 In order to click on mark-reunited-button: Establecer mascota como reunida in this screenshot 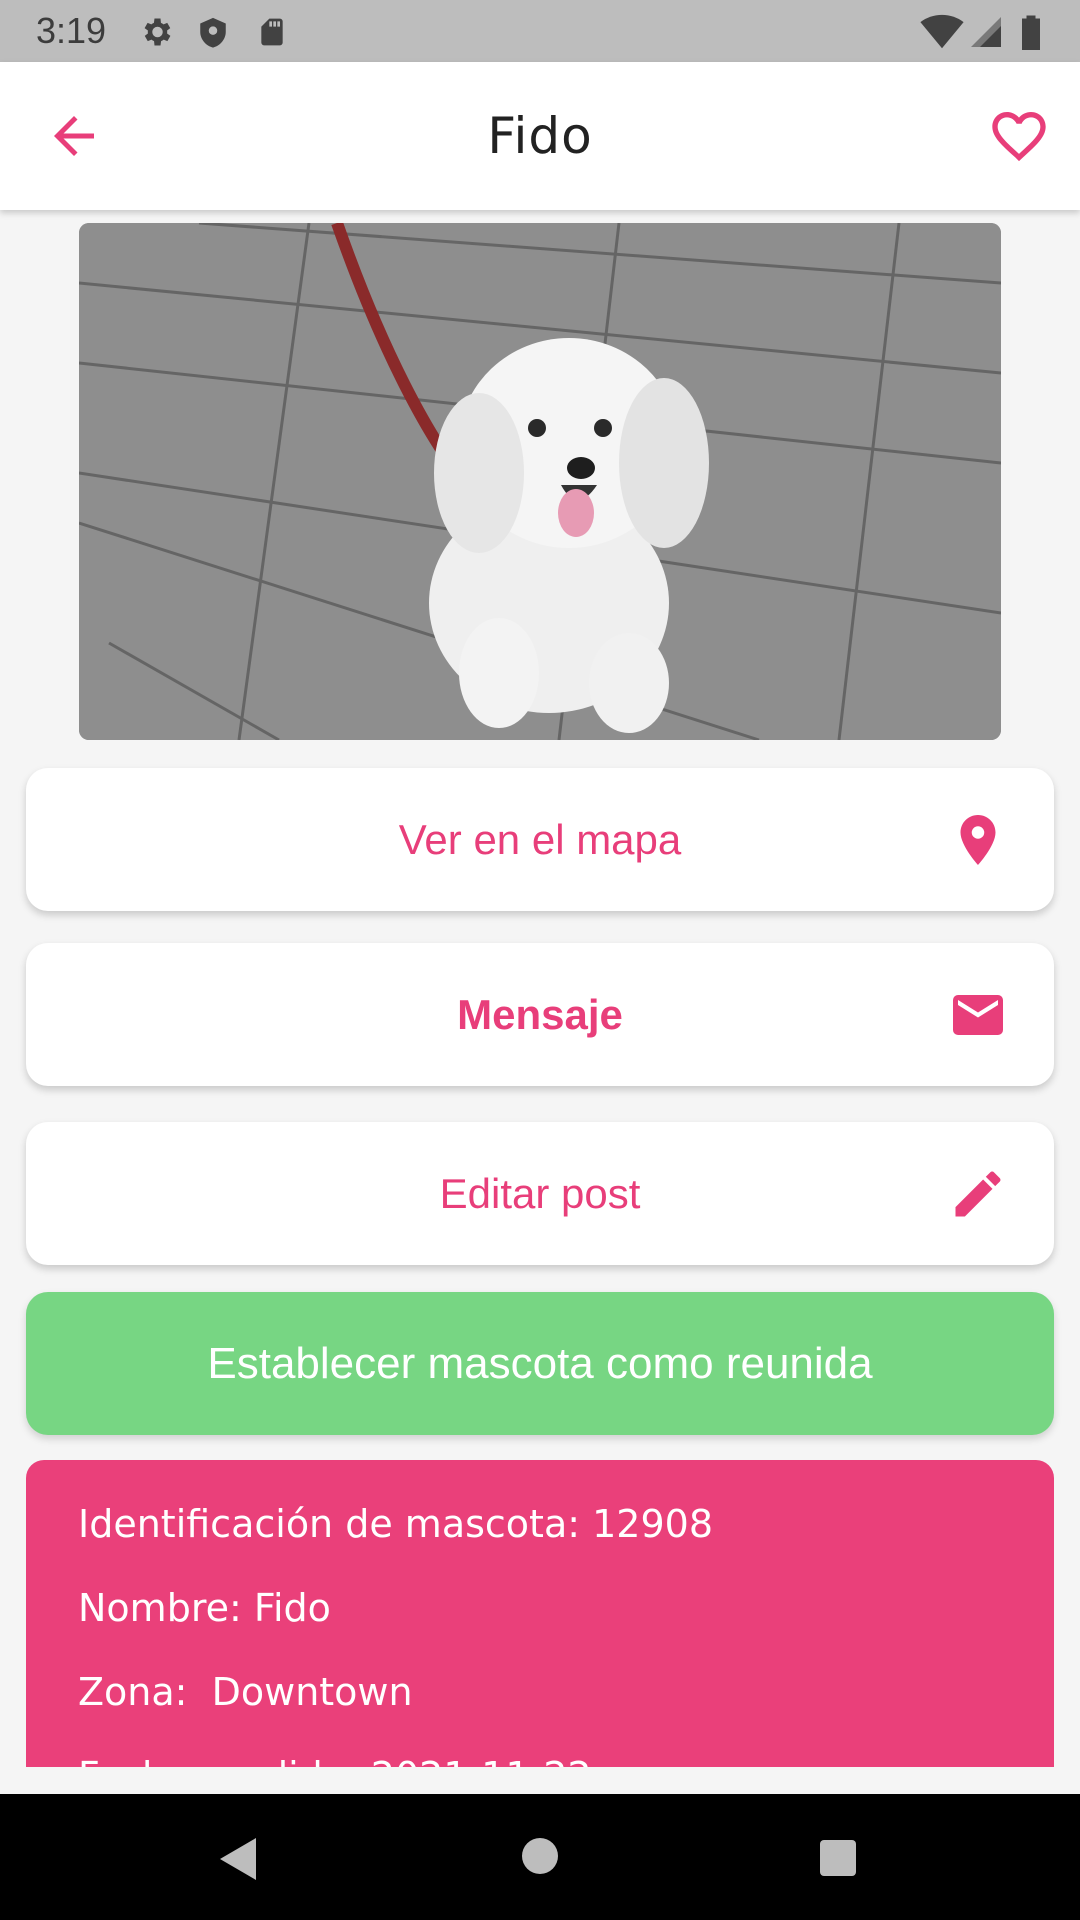, I will do `click(540, 1363)`.